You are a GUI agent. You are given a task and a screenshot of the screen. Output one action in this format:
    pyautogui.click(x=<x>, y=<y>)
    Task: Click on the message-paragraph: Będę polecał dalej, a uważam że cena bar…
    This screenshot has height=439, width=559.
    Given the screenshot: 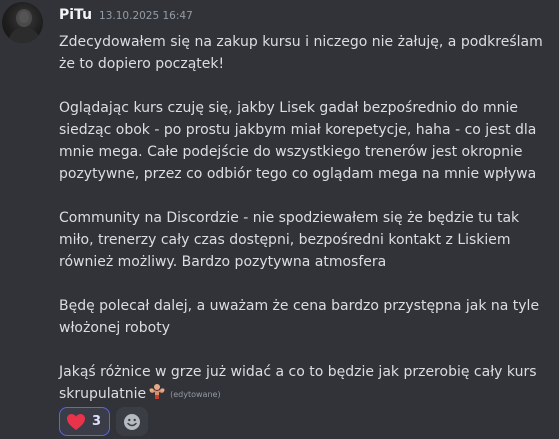 What is the action you would take?
    pyautogui.click(x=299, y=317)
    